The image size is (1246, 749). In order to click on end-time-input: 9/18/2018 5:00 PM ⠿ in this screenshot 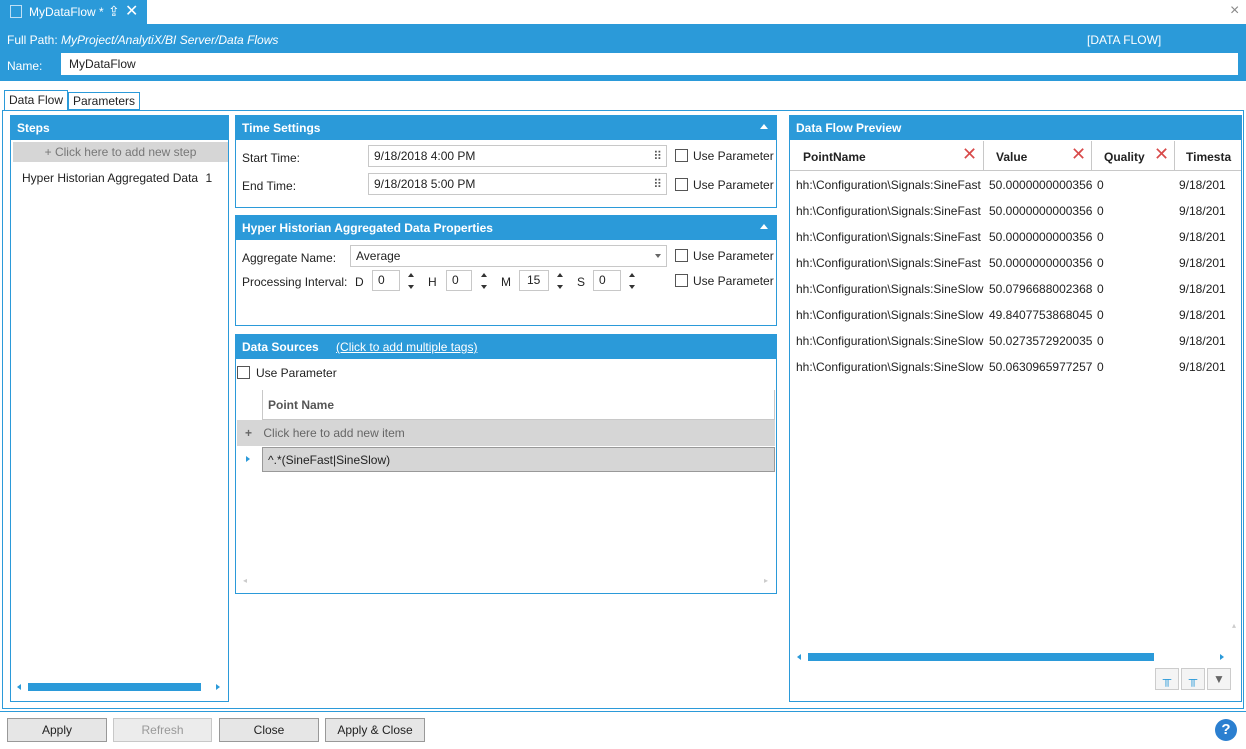, I will do `click(517, 184)`.